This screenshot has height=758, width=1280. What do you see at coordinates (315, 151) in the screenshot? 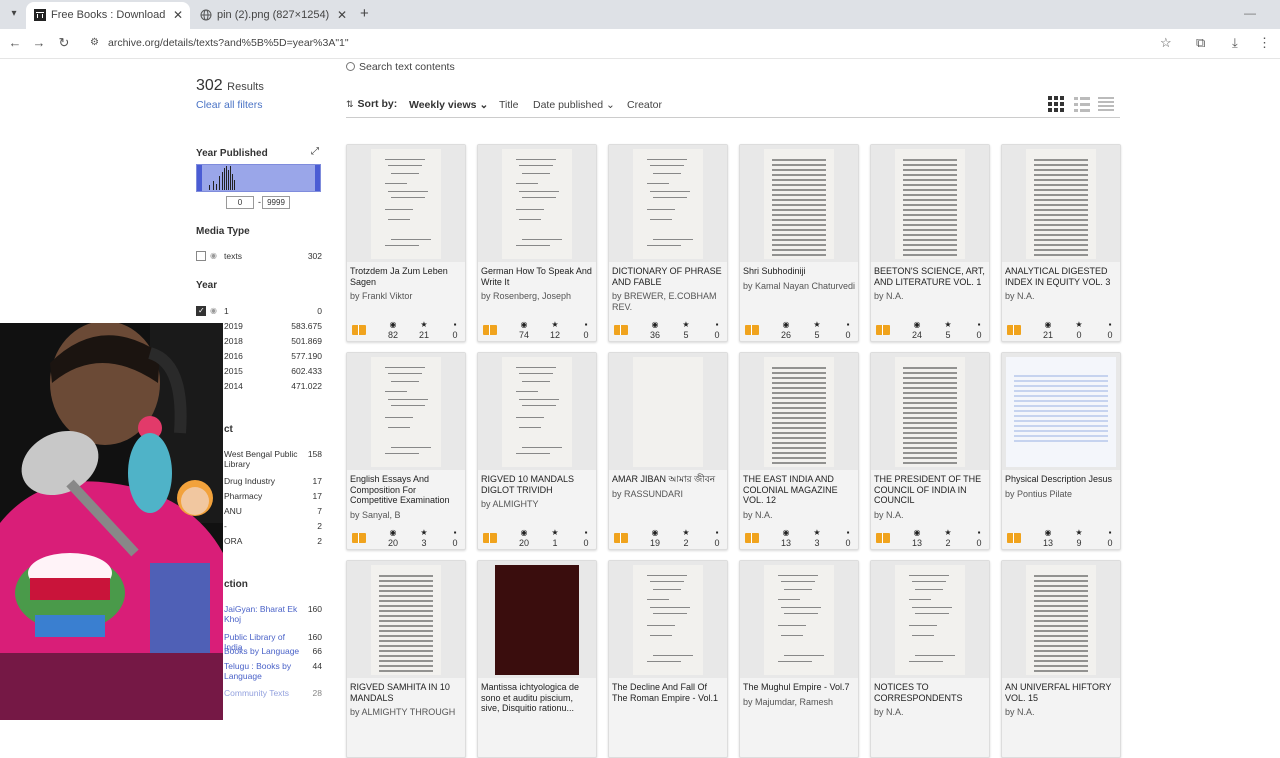
I see `expand-icon: ⤢` at bounding box center [315, 151].